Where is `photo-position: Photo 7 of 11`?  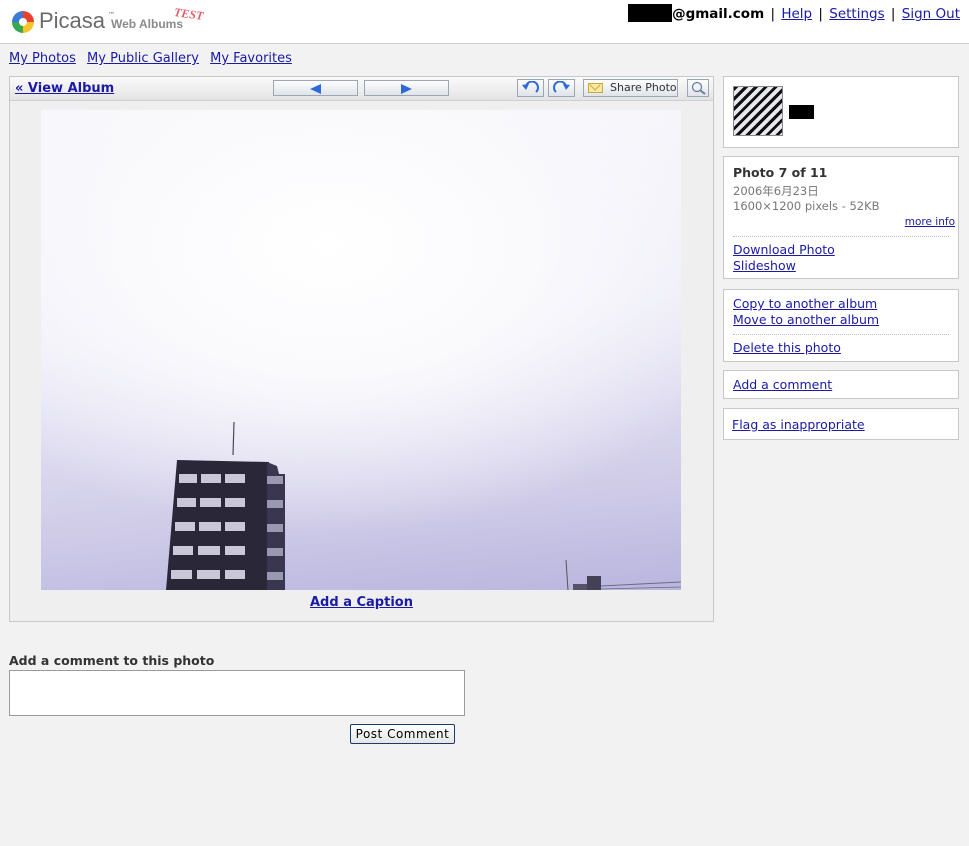 photo-position: Photo 7 of 11 is located at coordinates (780, 172).